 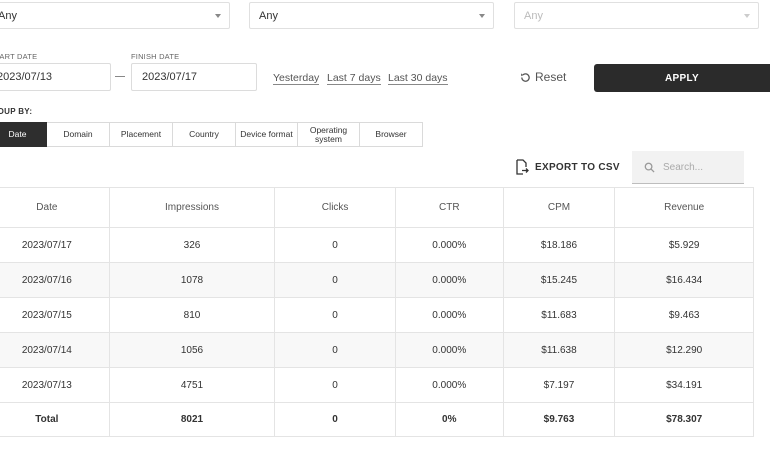 What do you see at coordinates (26, 77) in the screenshot?
I see `start-date-value: 2023/07/13` at bounding box center [26, 77].